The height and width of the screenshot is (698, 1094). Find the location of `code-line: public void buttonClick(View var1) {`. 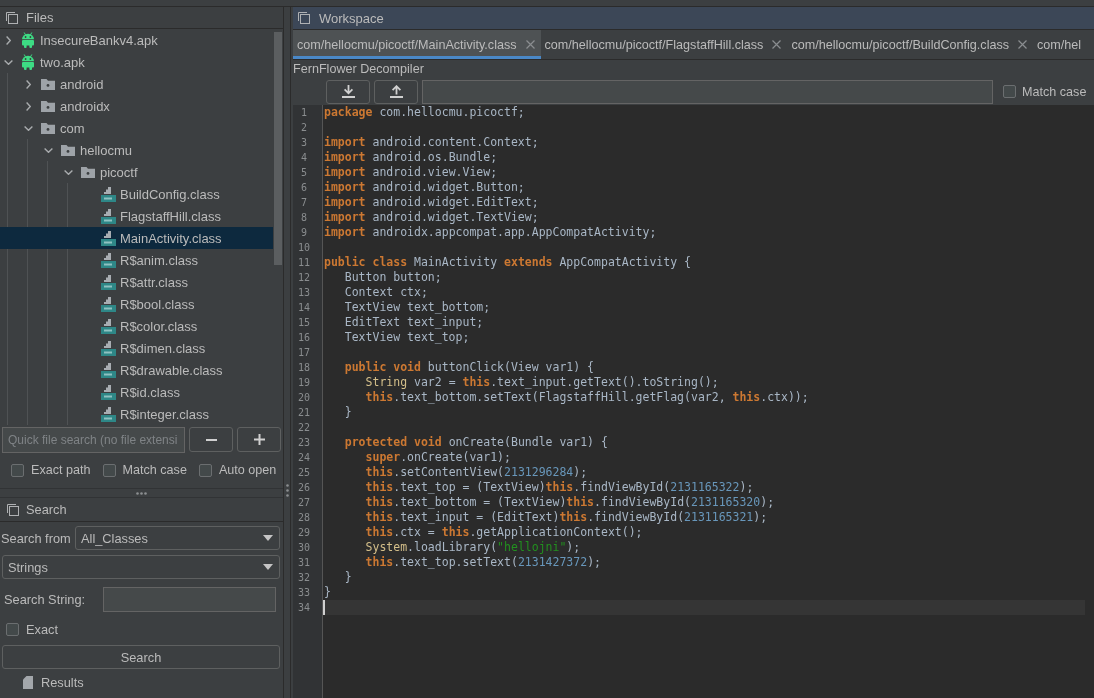

code-line: public void buttonClick(View var1) { is located at coordinates (469, 367).